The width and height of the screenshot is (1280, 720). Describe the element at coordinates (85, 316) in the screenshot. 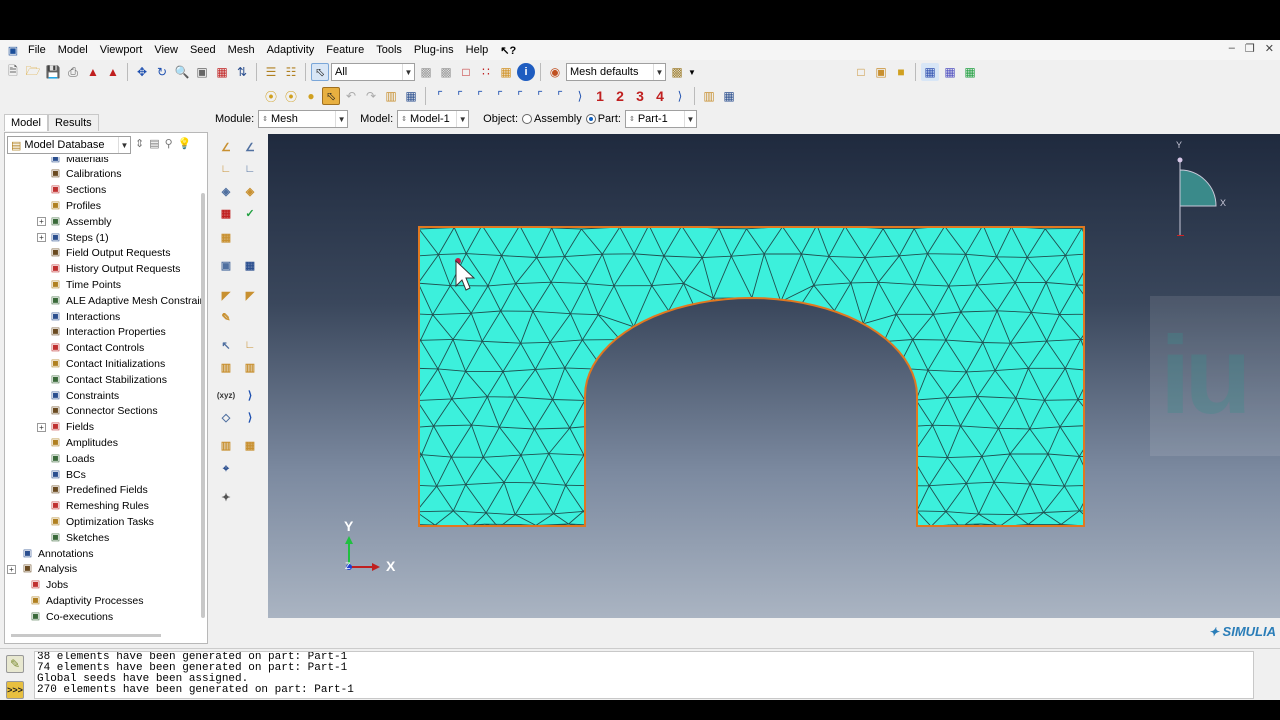

I see `tree-node: ▣ Interactions` at that location.